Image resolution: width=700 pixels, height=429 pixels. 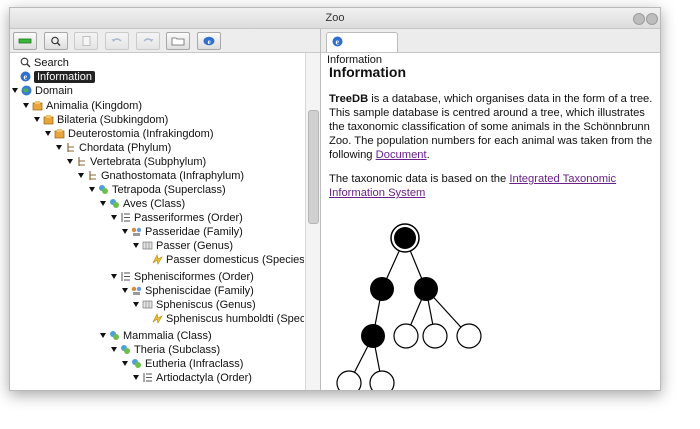 I want to click on document-icon, so click(x=86, y=41).